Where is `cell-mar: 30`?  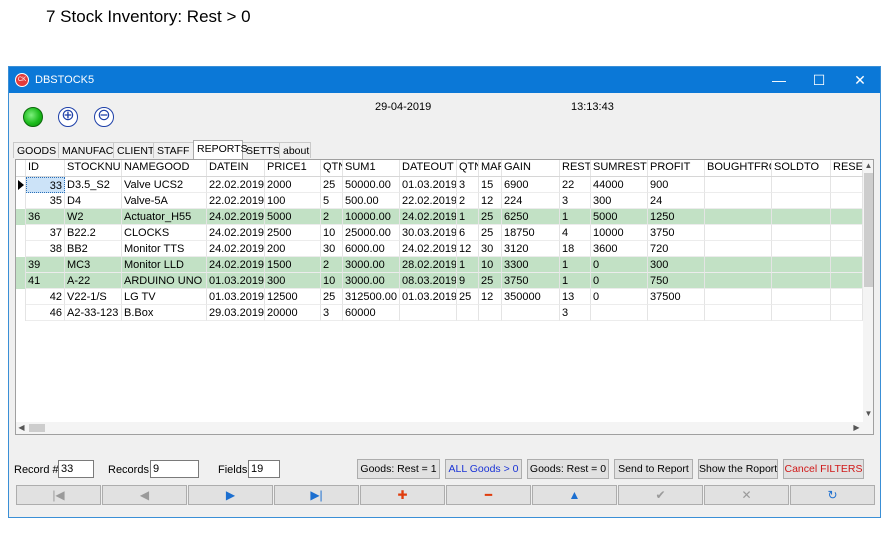 cell-mar: 30 is located at coordinates (490, 249).